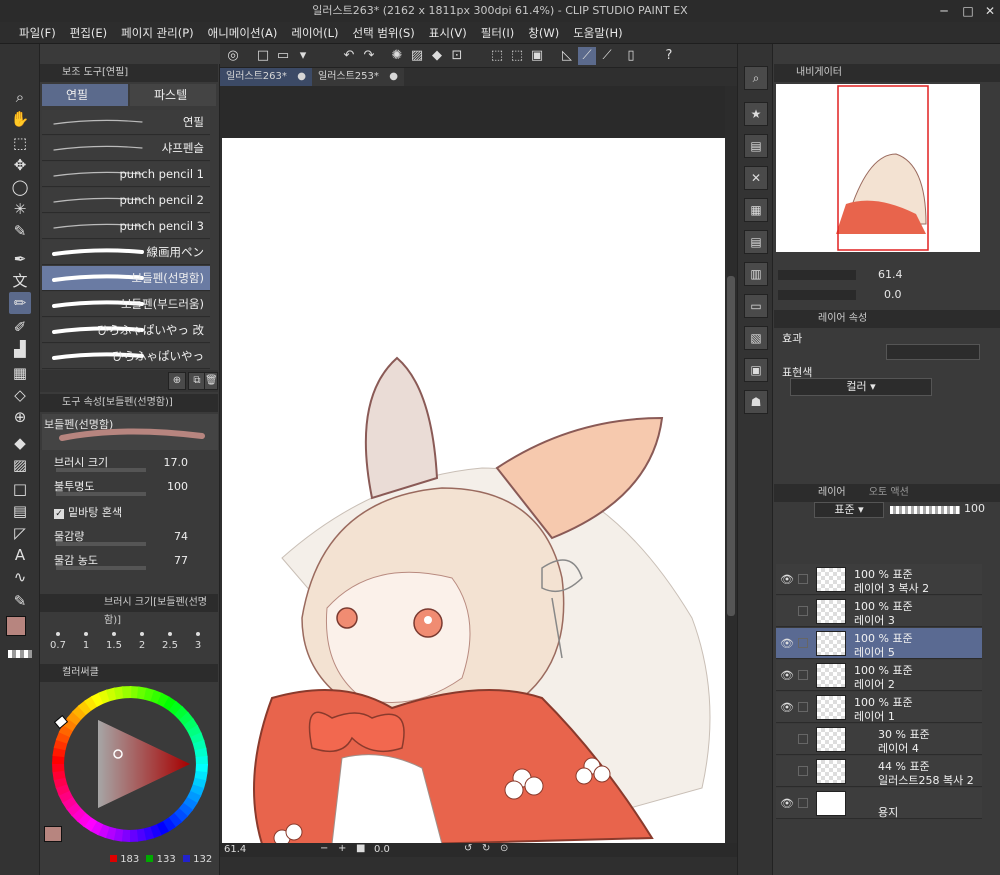 This screenshot has width=1000, height=875. Describe the element at coordinates (358, 77) in the screenshot. I see `tab-document-2: 일러스트253* ●` at that location.